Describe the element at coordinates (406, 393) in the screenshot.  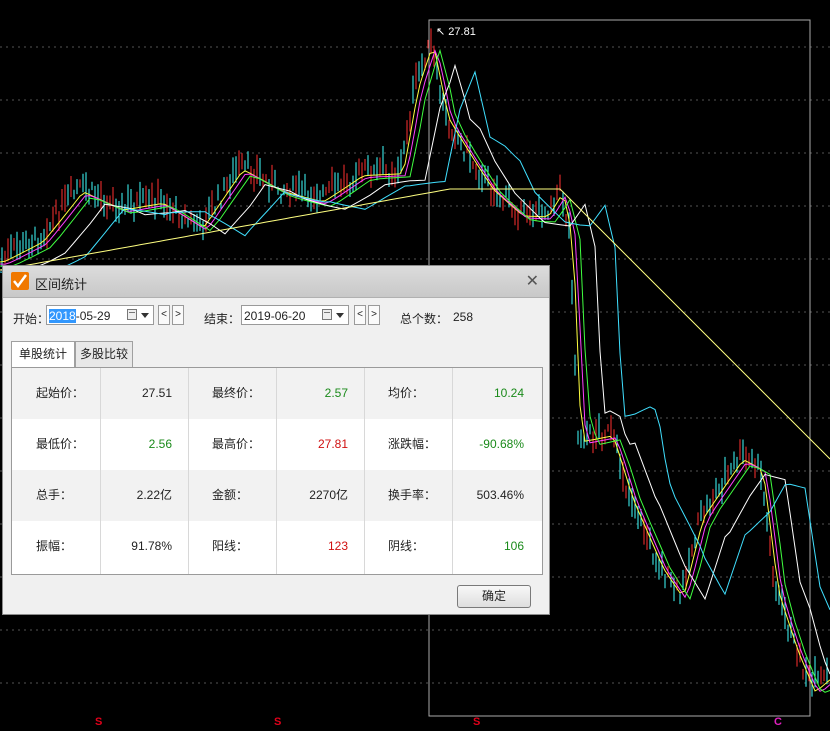
I see `stat-label: 均价：` at that location.